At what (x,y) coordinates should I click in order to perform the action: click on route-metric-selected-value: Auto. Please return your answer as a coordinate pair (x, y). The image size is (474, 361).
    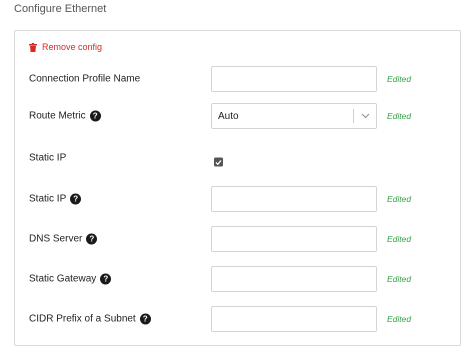
    Looking at the image, I should click on (228, 116).